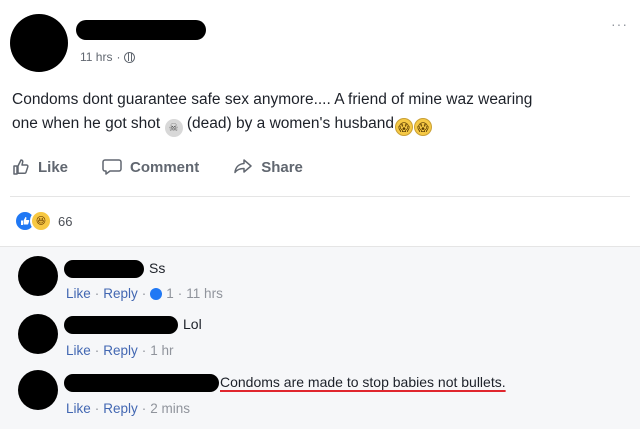 The image size is (640, 429). What do you see at coordinates (39, 43) in the screenshot?
I see `author-avatar` at bounding box center [39, 43].